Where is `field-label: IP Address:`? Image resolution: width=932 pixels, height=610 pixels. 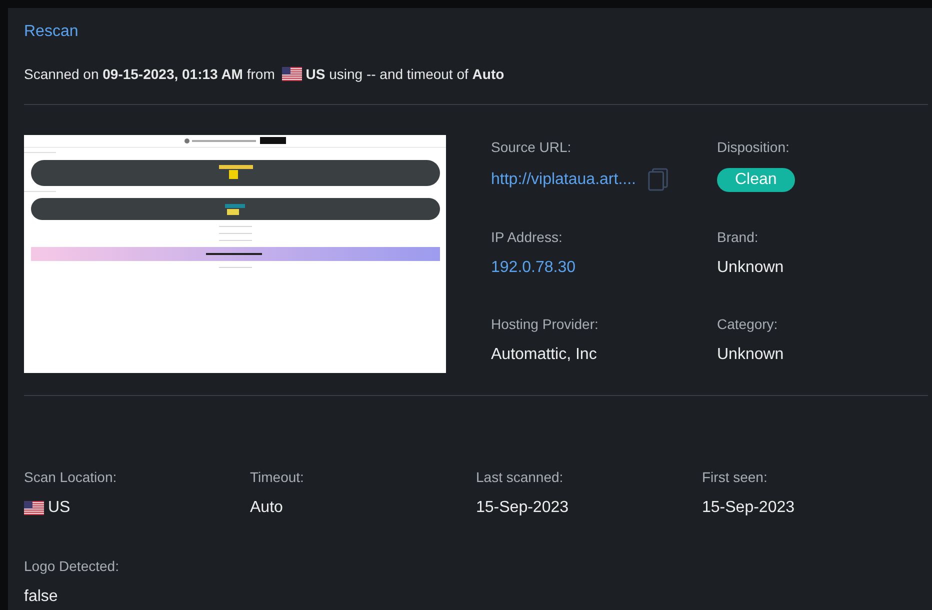 field-label: IP Address: is located at coordinates (527, 237).